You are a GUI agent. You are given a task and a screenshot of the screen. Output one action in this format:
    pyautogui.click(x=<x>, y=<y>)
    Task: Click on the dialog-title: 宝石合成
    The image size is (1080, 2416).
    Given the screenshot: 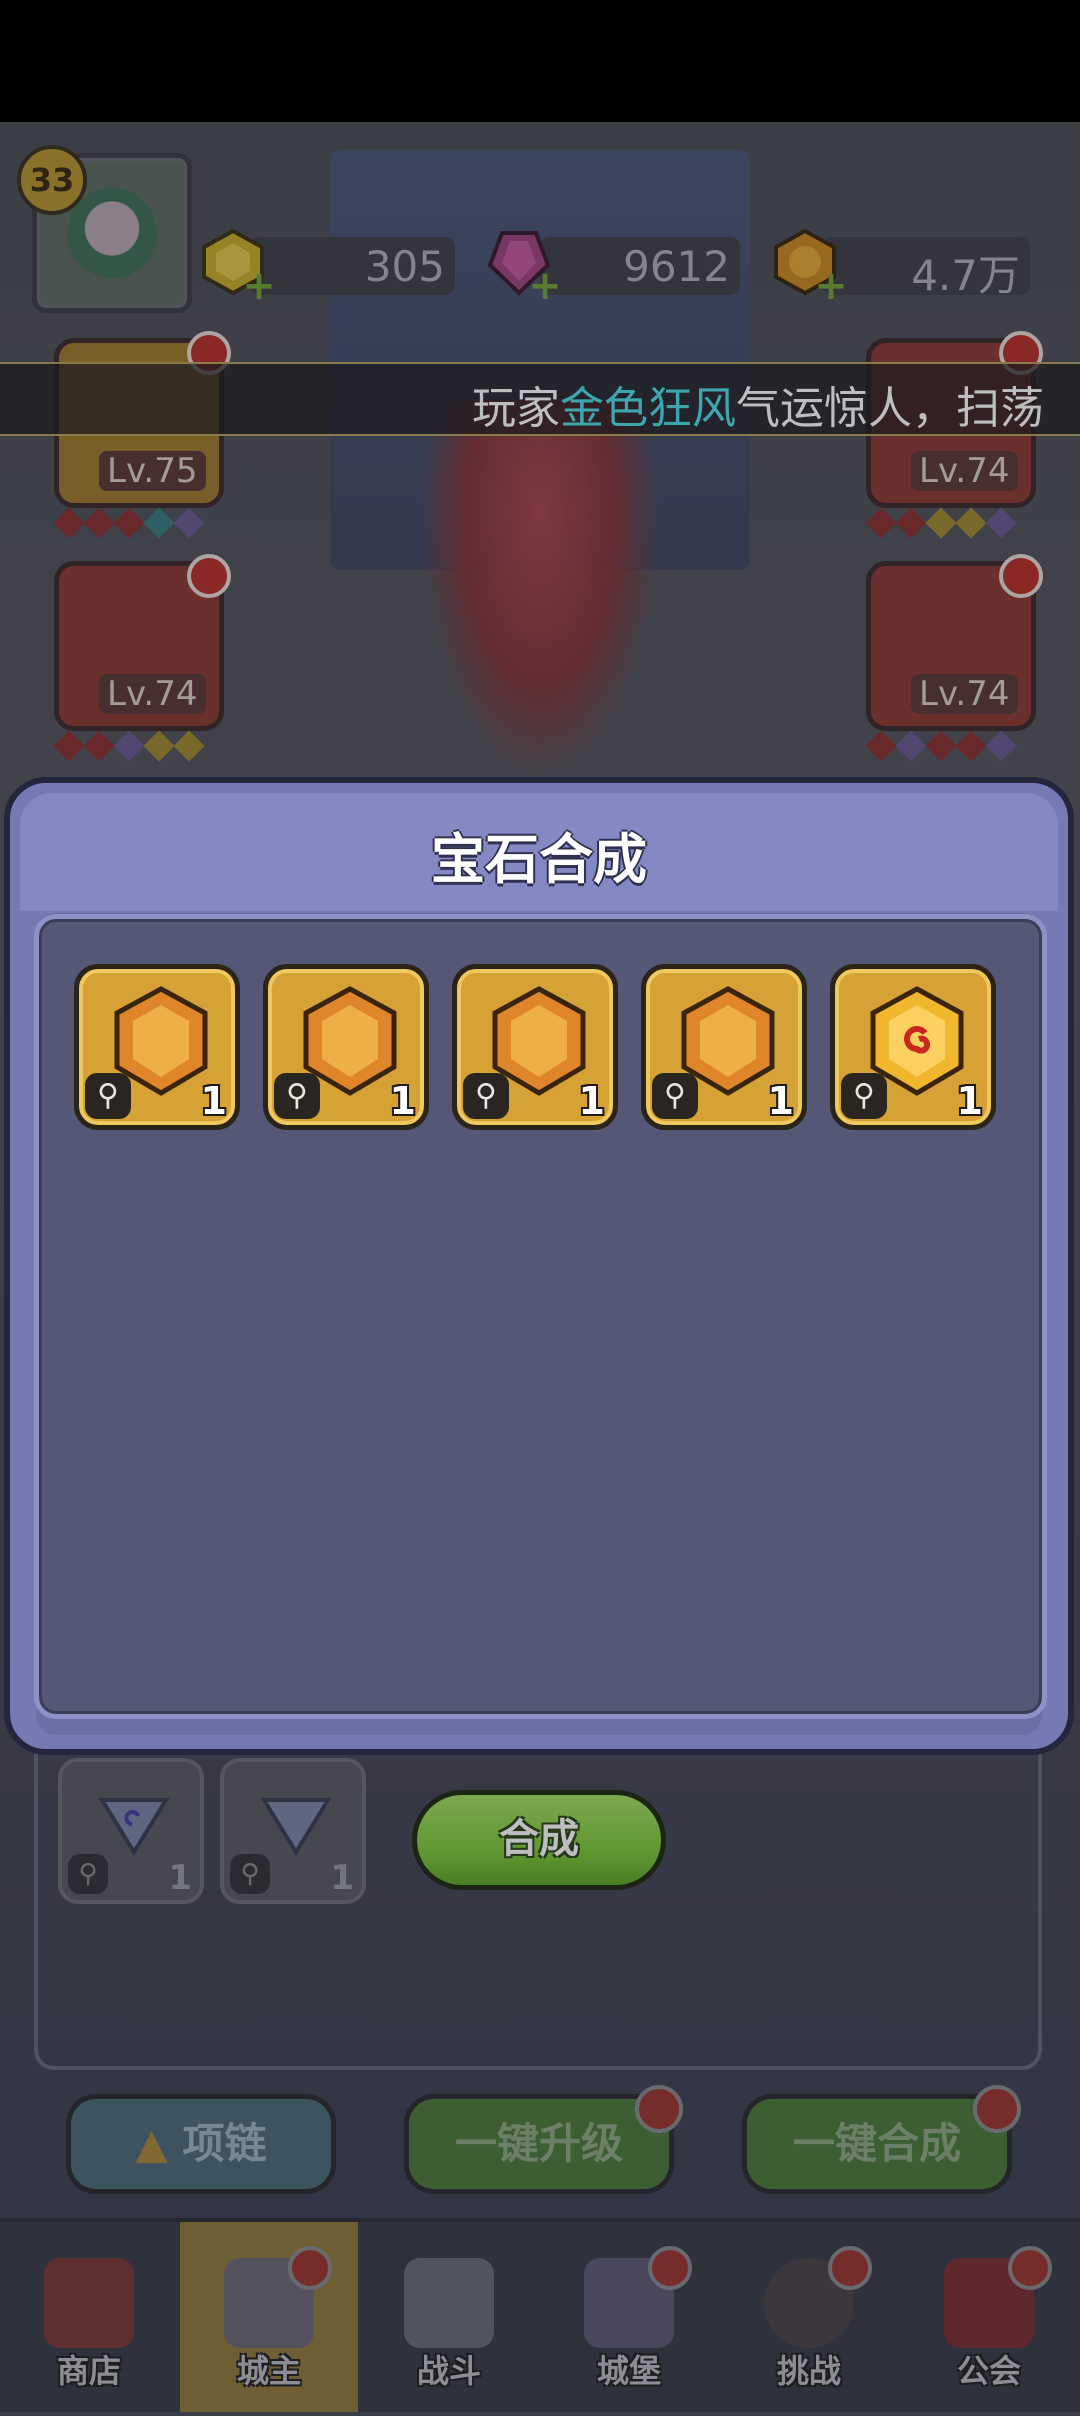 What is the action you would take?
    pyautogui.click(x=539, y=859)
    